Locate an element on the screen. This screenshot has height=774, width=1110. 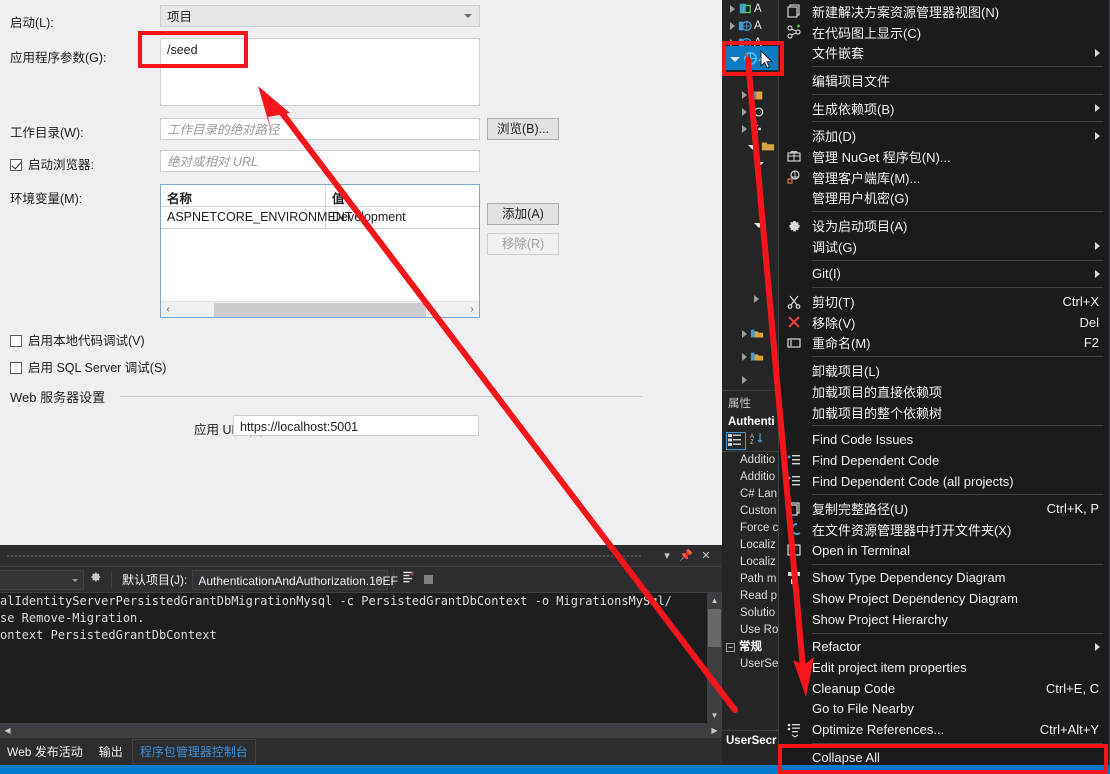
categorized-icon is located at coordinates (736, 440).